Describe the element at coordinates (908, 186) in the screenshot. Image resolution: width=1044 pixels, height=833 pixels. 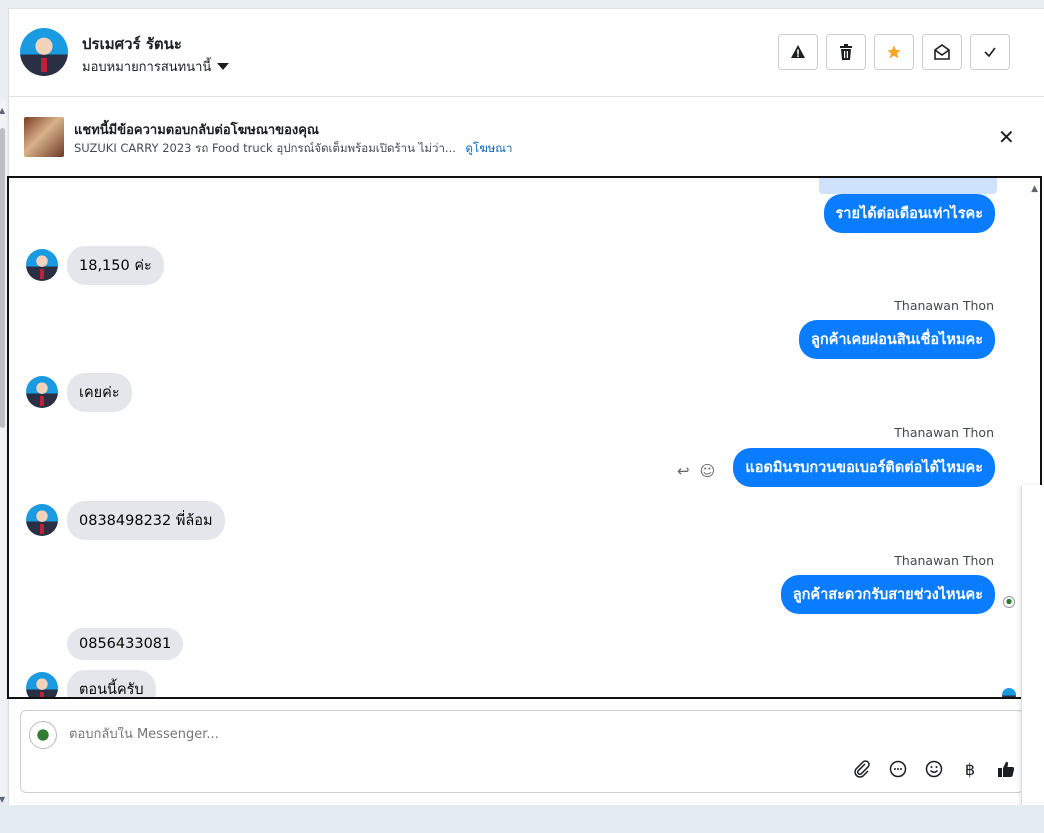
I see `quoted-reply-preview` at that location.